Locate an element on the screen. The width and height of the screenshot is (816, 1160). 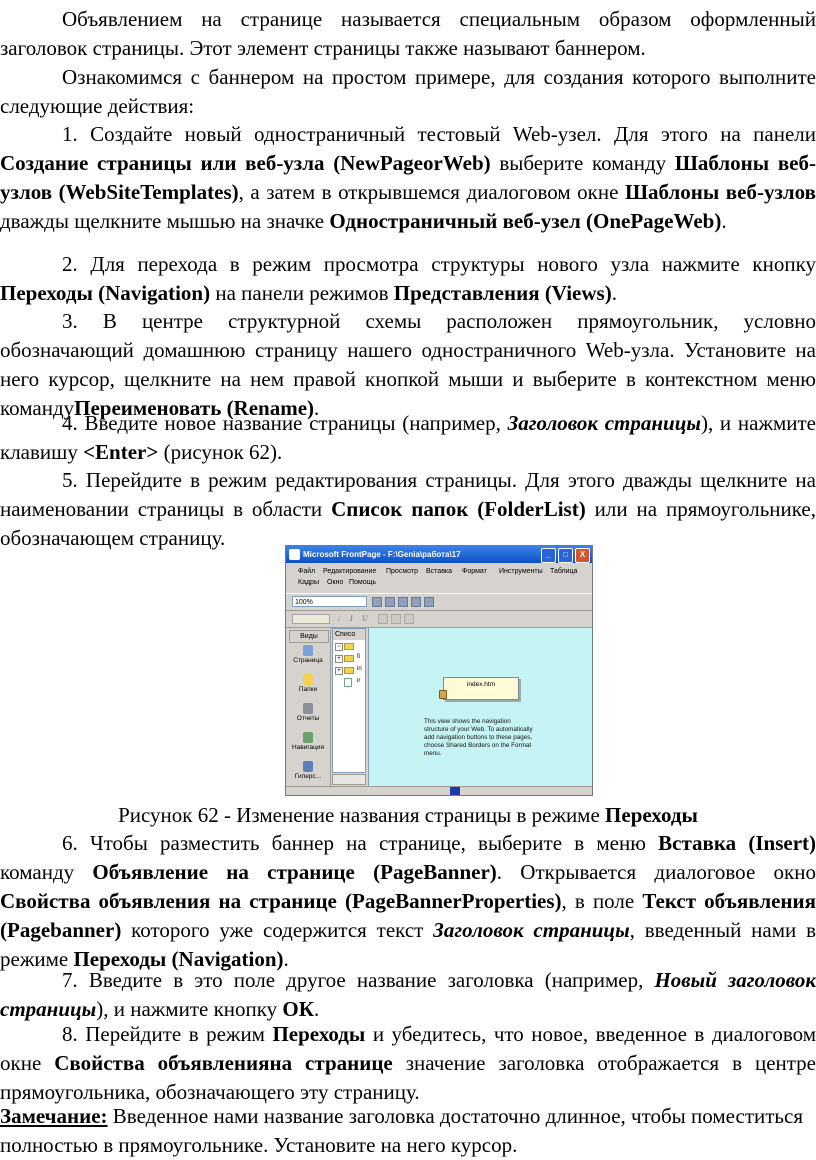
bold-icon: / is located at coordinates (339, 618).